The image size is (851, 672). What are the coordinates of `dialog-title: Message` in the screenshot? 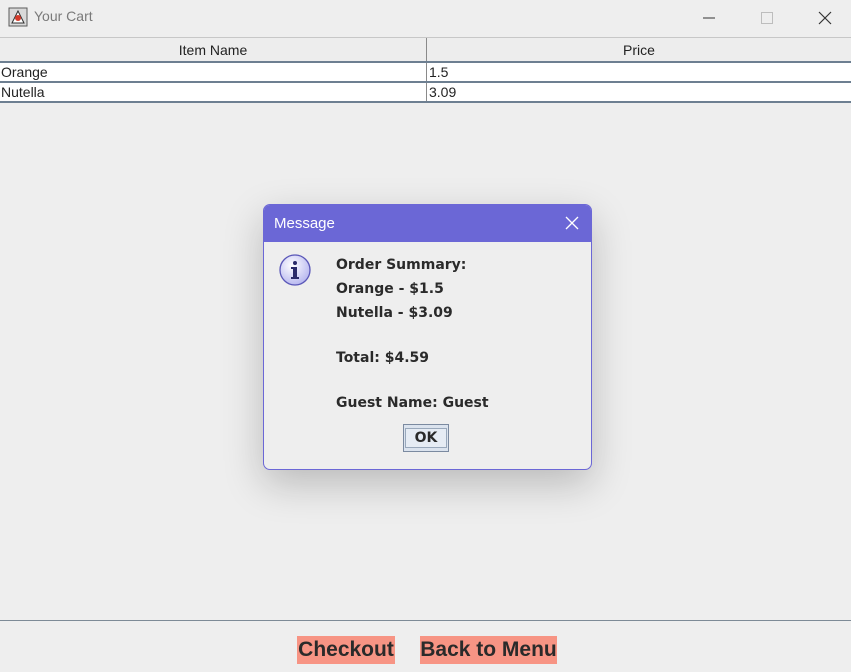 It's located at (304, 223).